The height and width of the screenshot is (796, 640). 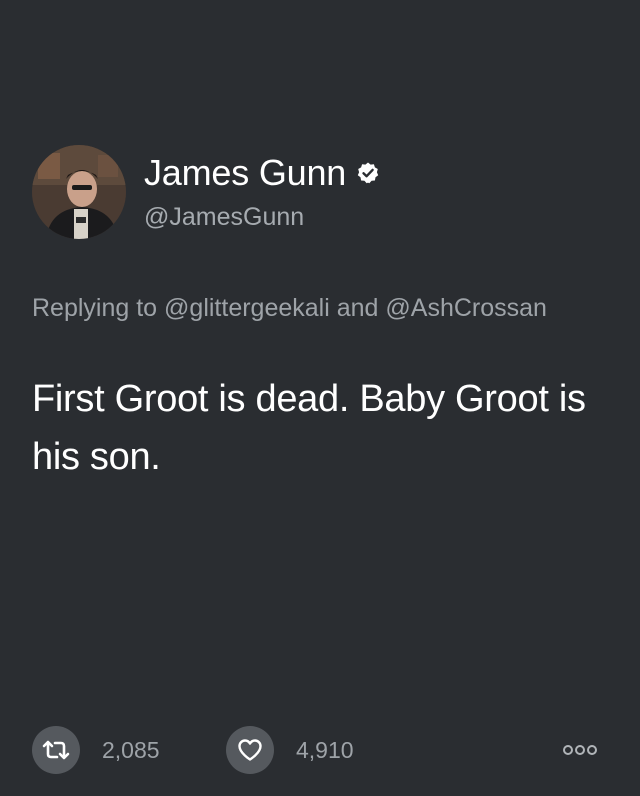 I want to click on tweet-header: James Gunn @JamesGunn, so click(x=206, y=192).